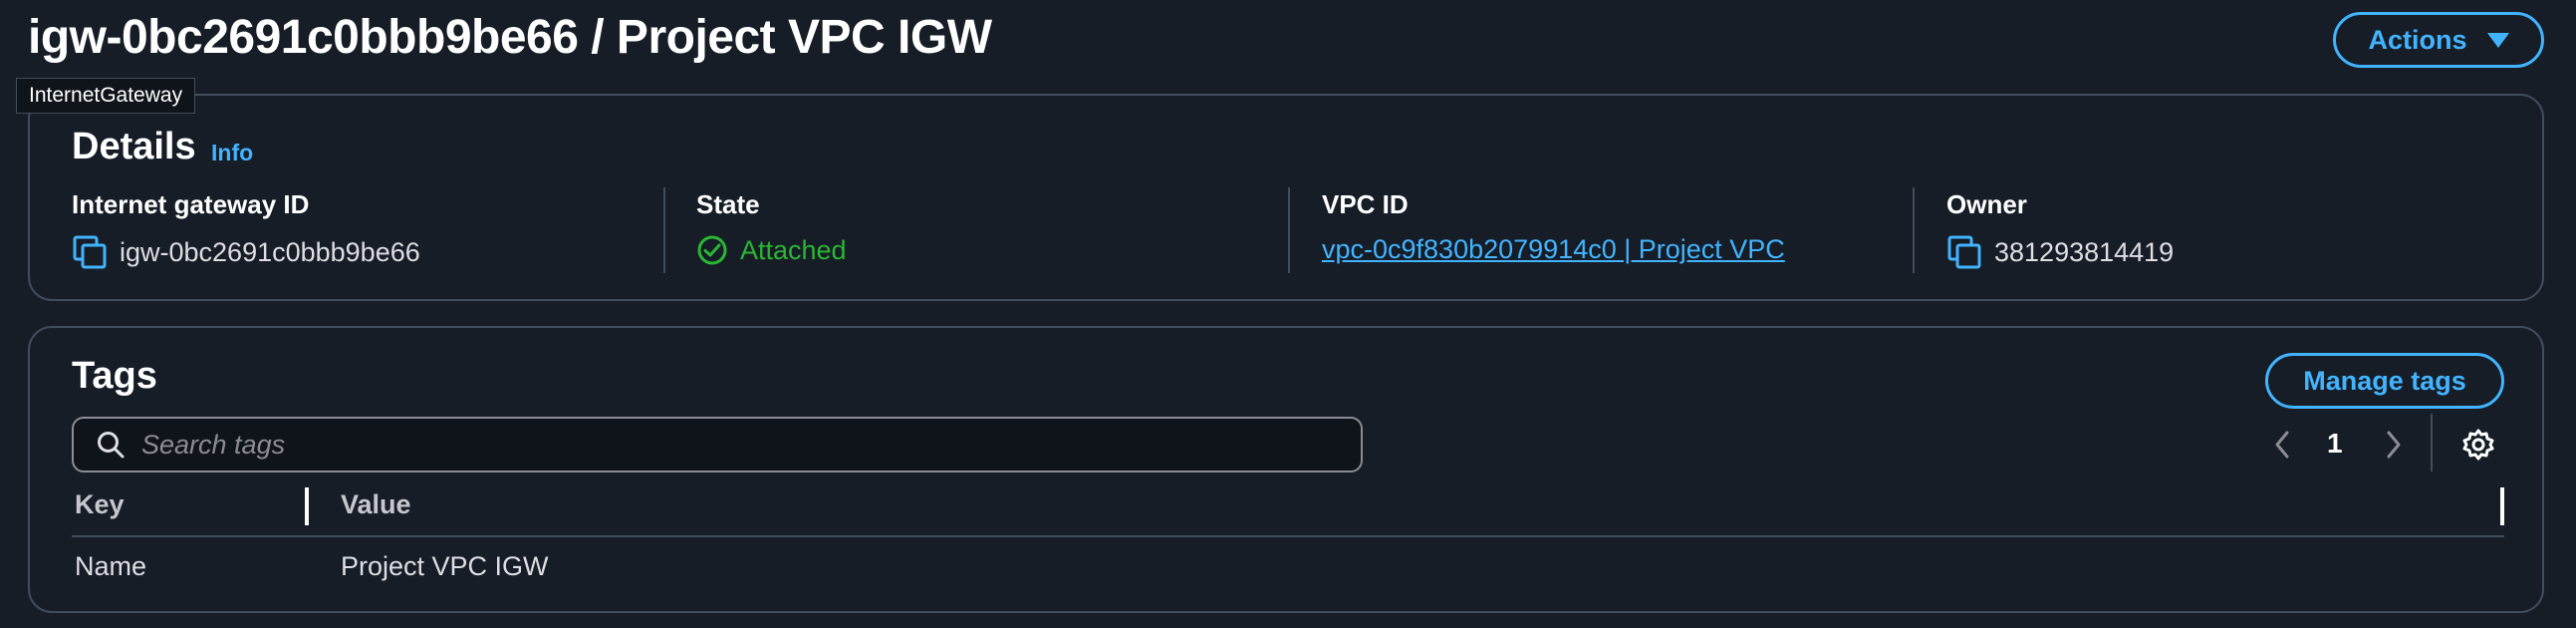 This screenshot has width=2576, height=628. I want to click on preferences-button, so click(2478, 444).